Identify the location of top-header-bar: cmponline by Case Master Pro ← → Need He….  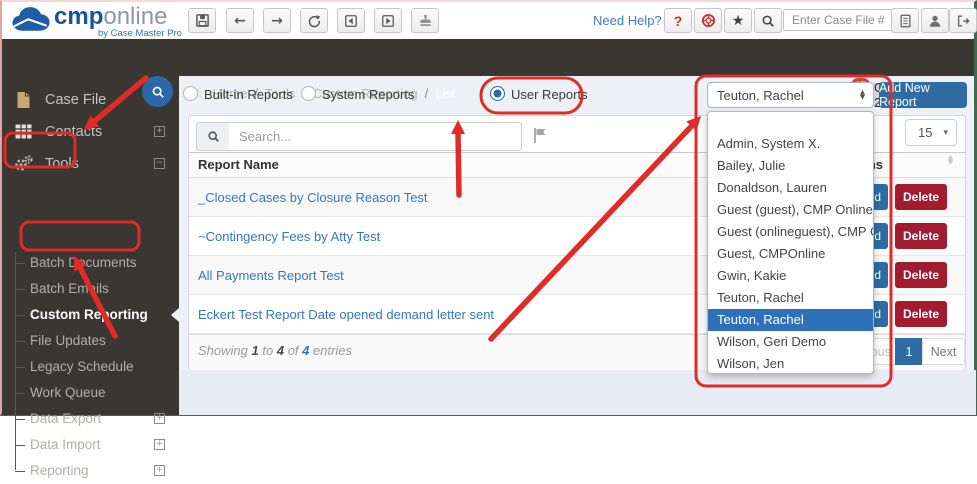
(489, 20).